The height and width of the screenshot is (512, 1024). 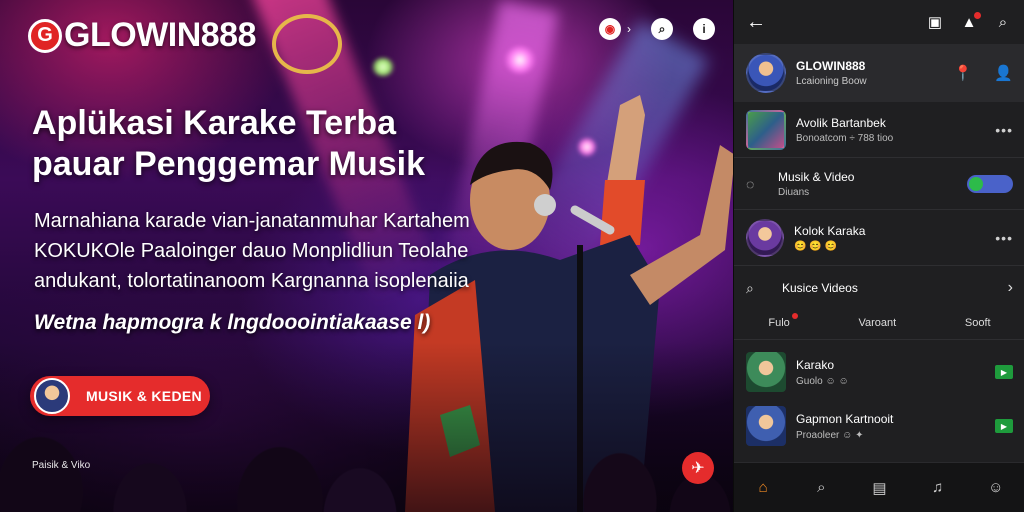 I want to click on target-icon: ◉, so click(x=610, y=29).